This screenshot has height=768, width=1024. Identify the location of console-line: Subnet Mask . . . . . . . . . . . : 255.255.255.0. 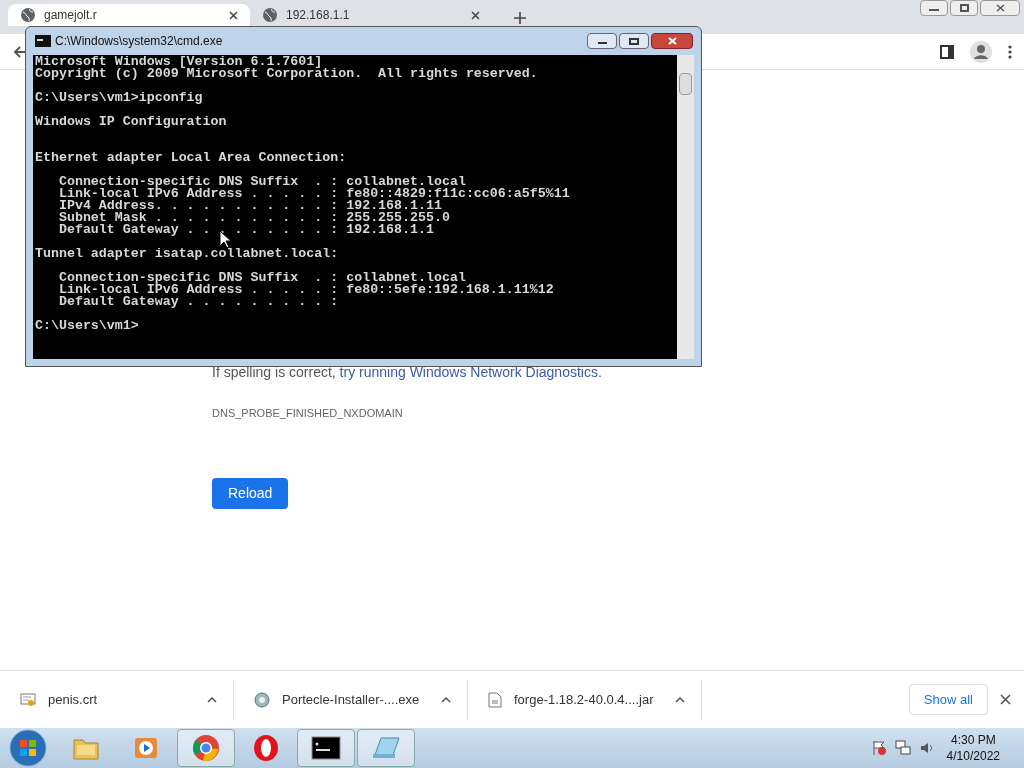
(254, 218).